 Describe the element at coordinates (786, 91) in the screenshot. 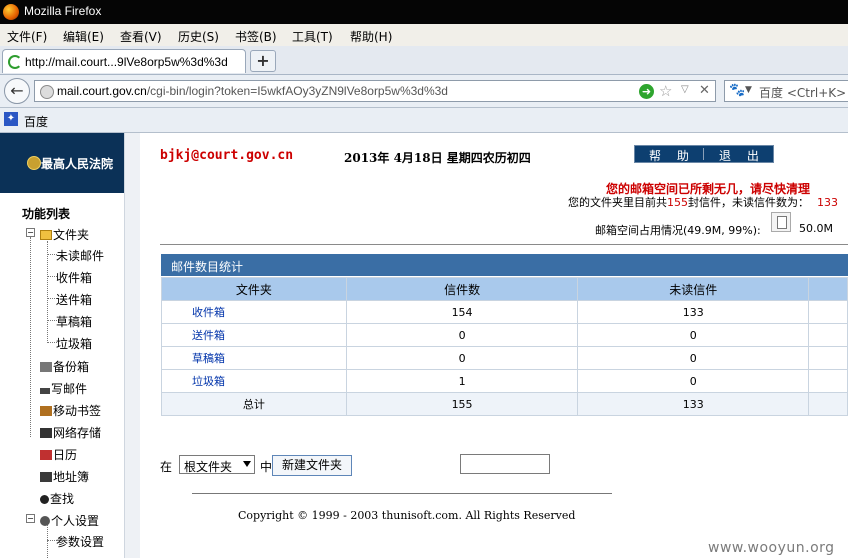

I see `search-bar: 🐾 ▼ 百度 <Ctrl+K>` at that location.